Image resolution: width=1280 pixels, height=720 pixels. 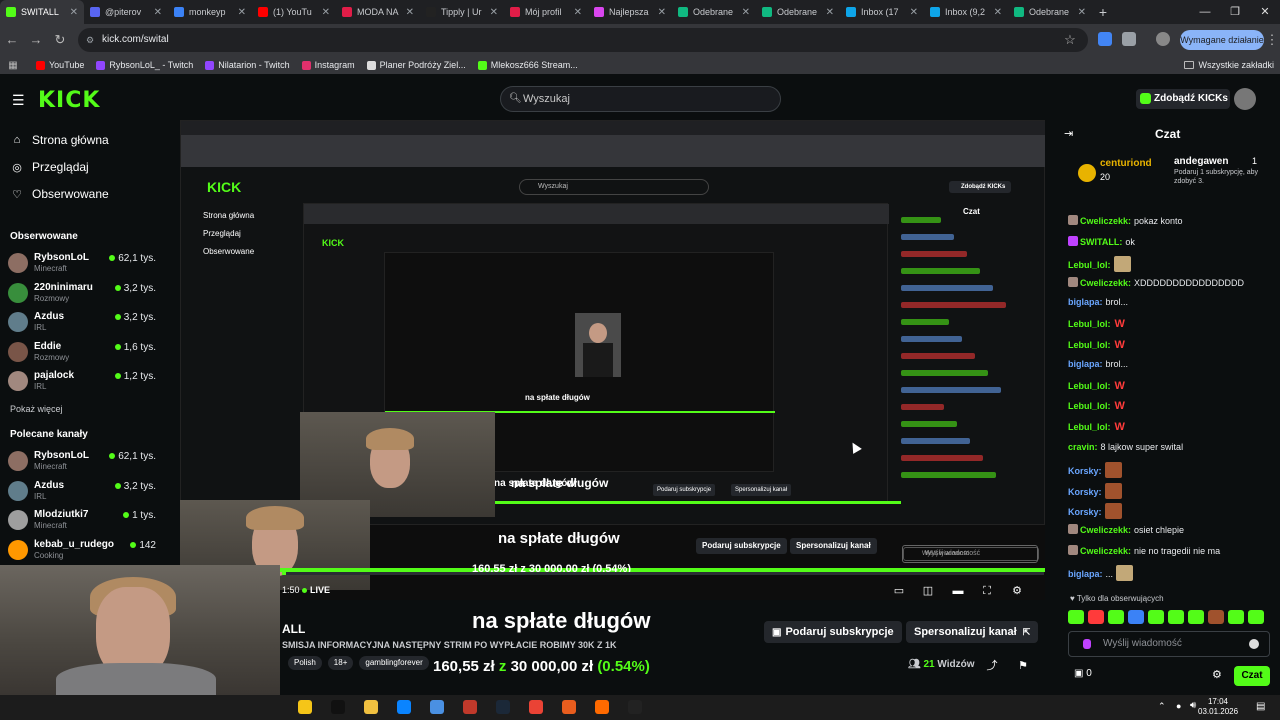 I want to click on extensions-puzzle-icon, so click(x=1129, y=39).